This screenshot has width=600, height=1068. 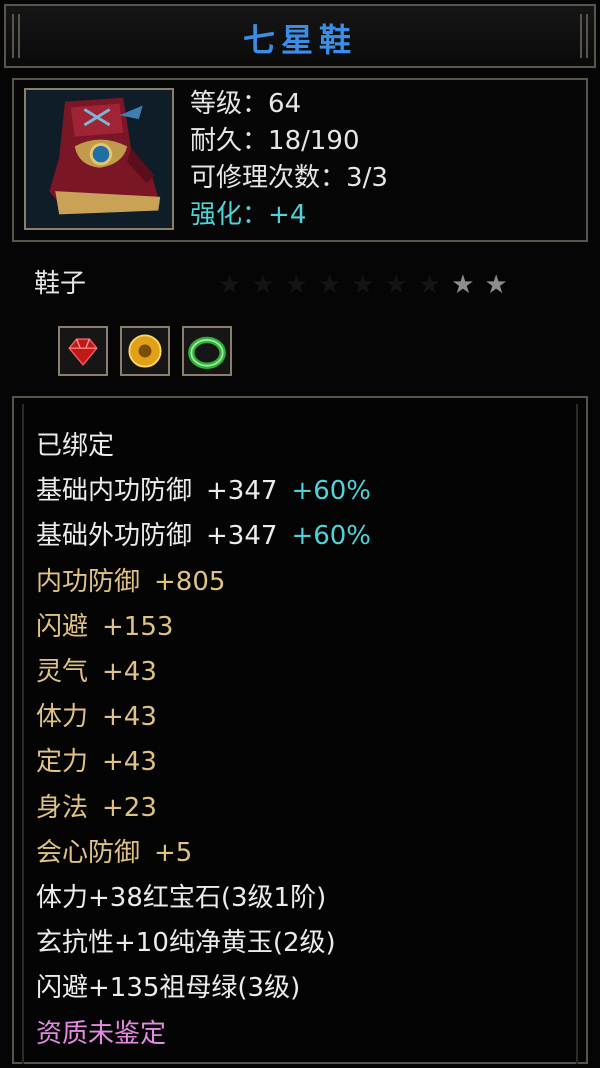 I want to click on stat-repair-count: 可修理次数：3/3, so click(x=289, y=178).